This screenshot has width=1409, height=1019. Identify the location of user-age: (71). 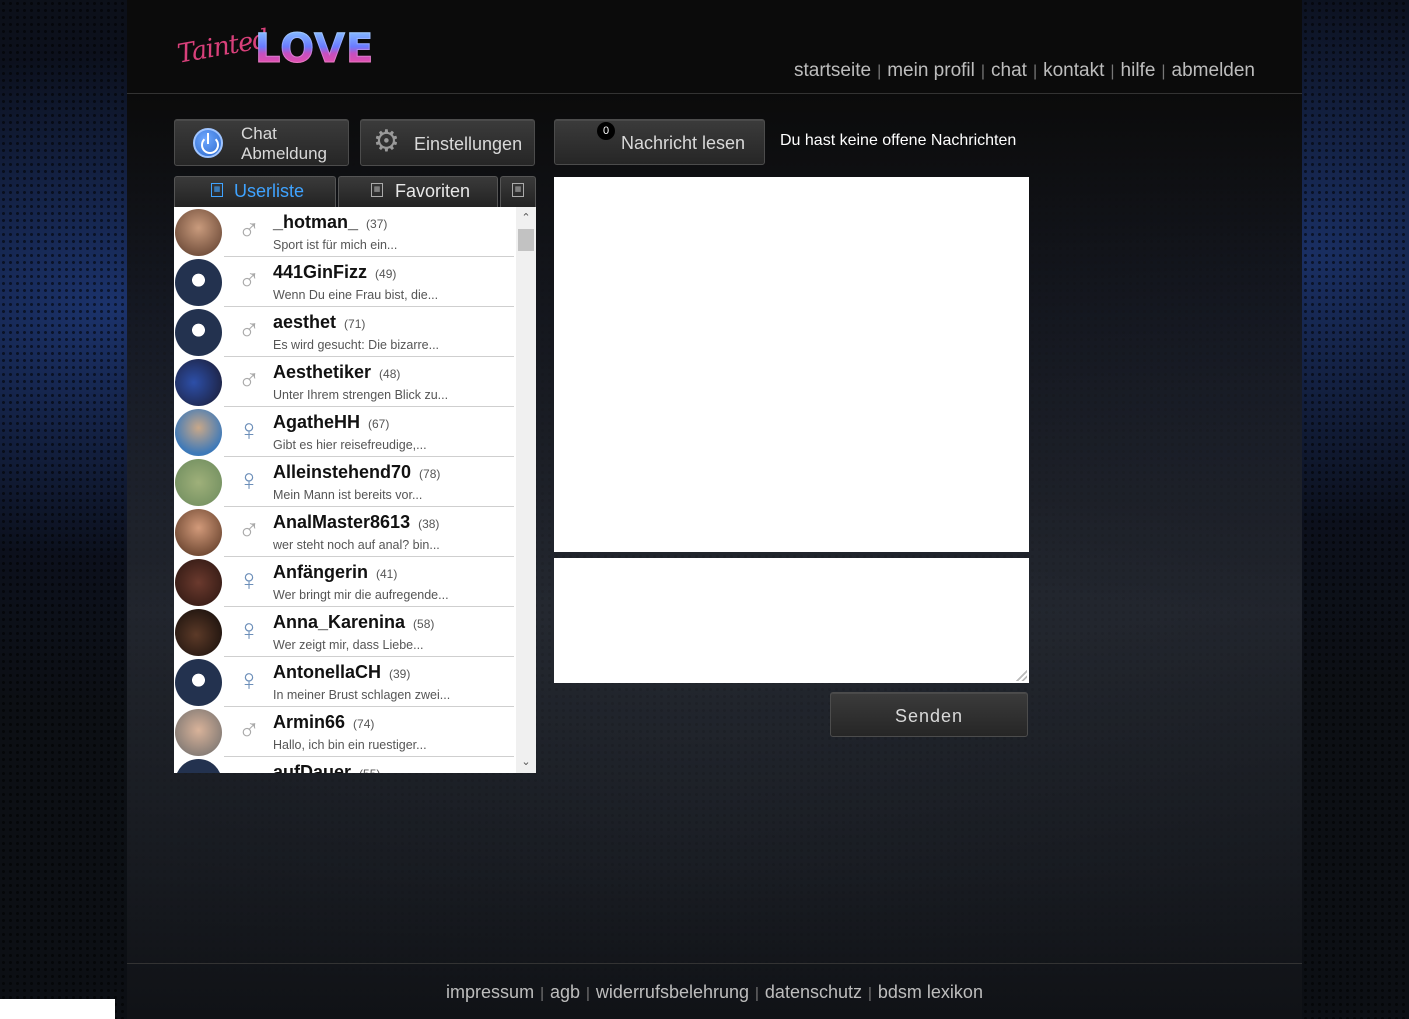
(355, 324).